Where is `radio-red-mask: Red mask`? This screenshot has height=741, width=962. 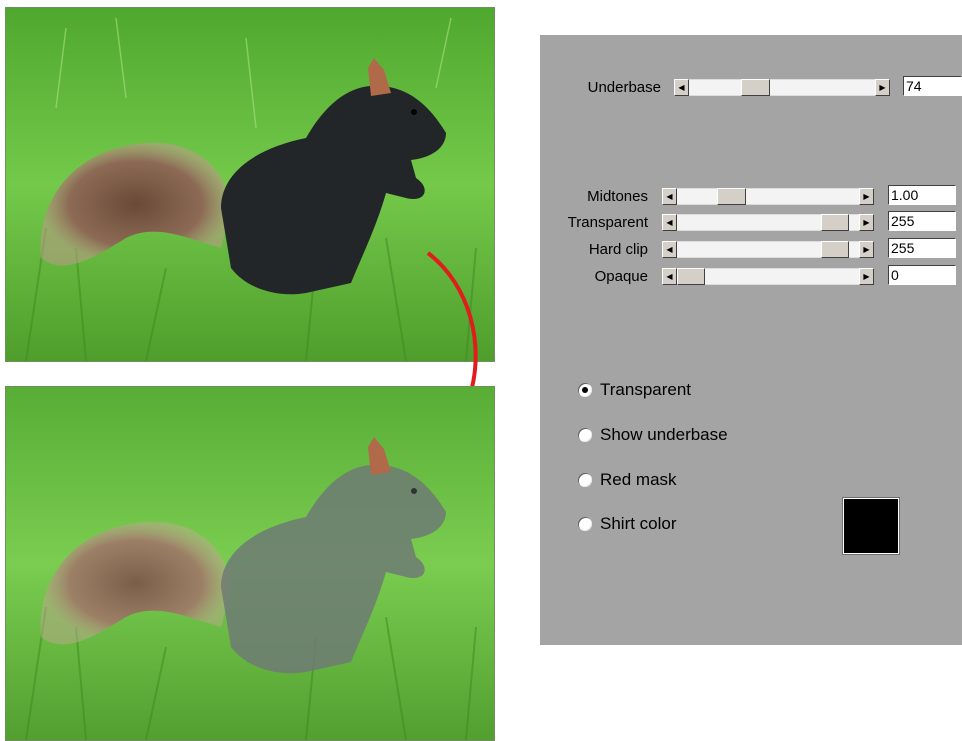
radio-red-mask: Red mask is located at coordinates (627, 480).